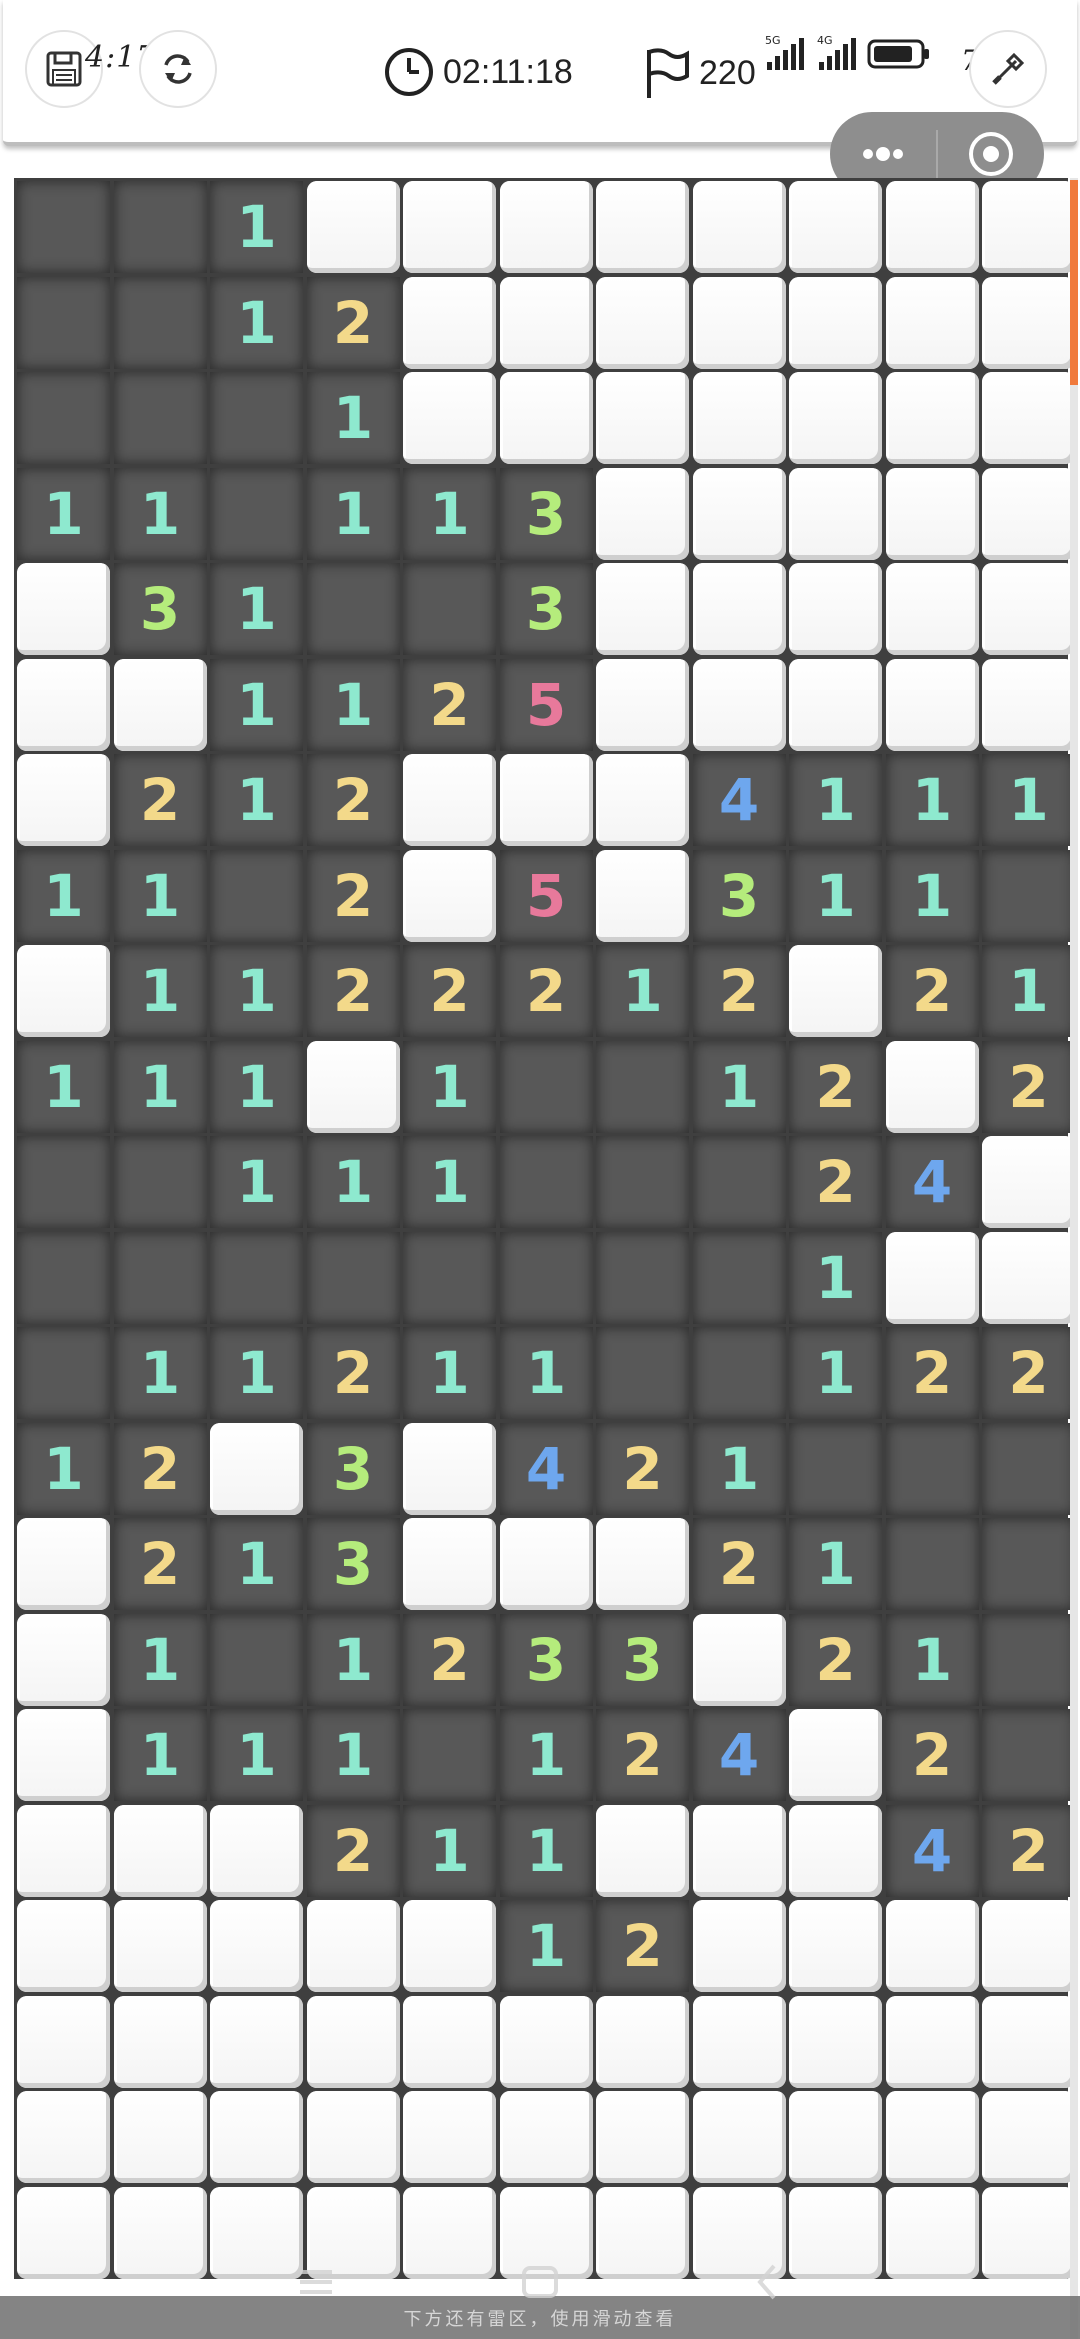 The height and width of the screenshot is (2339, 1080). Describe the element at coordinates (1074, 1258) in the screenshot. I see `scroll-track` at that location.